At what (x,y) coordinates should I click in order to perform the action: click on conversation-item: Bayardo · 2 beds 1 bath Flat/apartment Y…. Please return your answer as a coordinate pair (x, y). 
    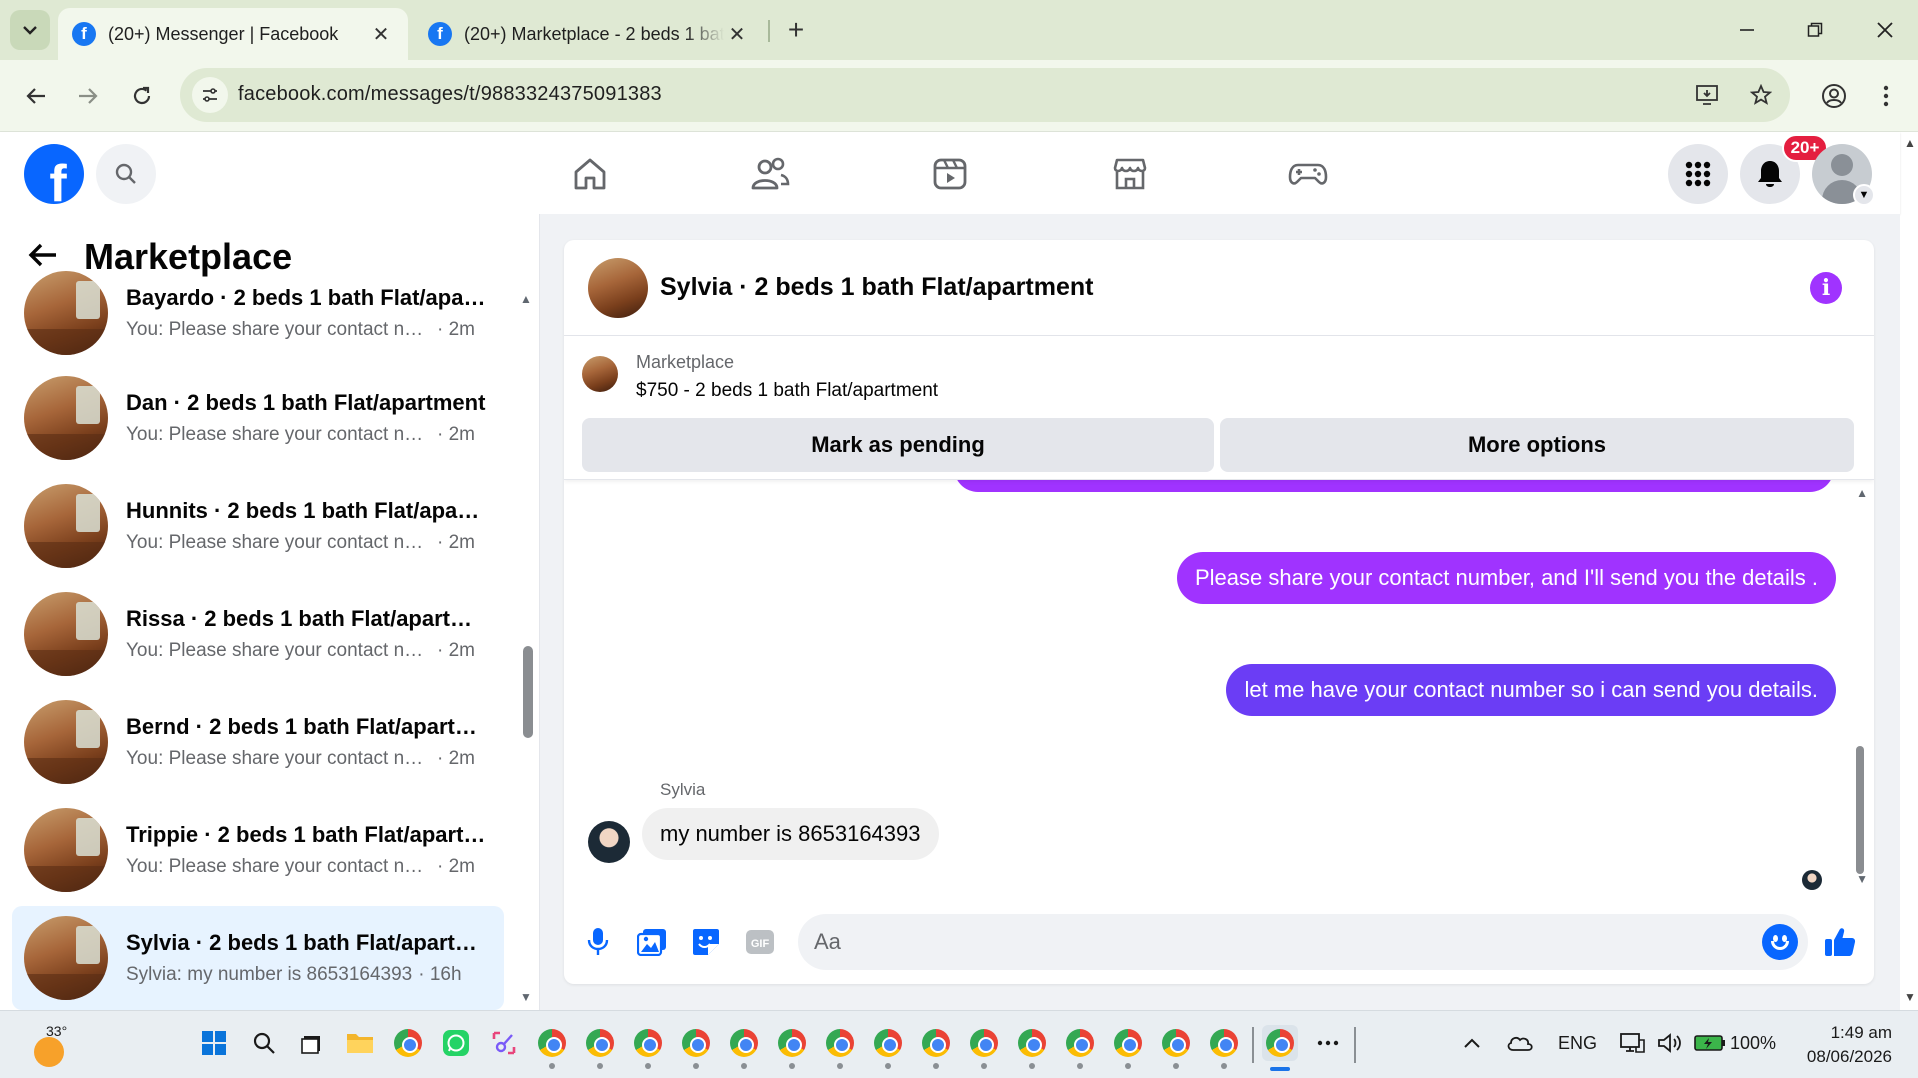
    Looking at the image, I should click on (258, 313).